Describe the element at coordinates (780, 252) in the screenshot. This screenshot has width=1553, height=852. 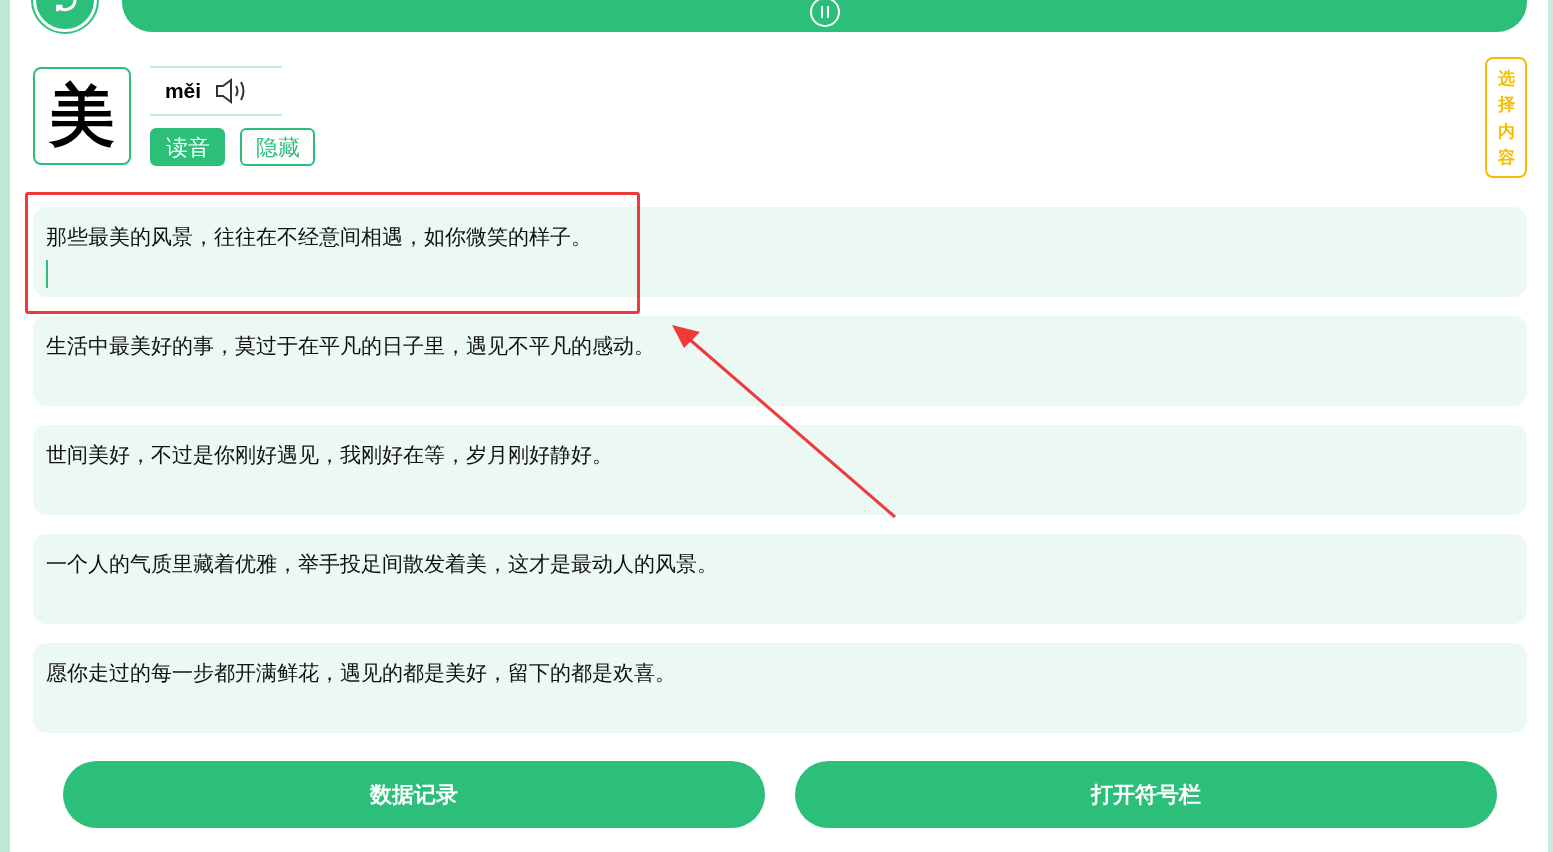
I see `sentence-field: 那些最美的风景，往往在不经意间相遇，如你微笑的样子。` at that location.